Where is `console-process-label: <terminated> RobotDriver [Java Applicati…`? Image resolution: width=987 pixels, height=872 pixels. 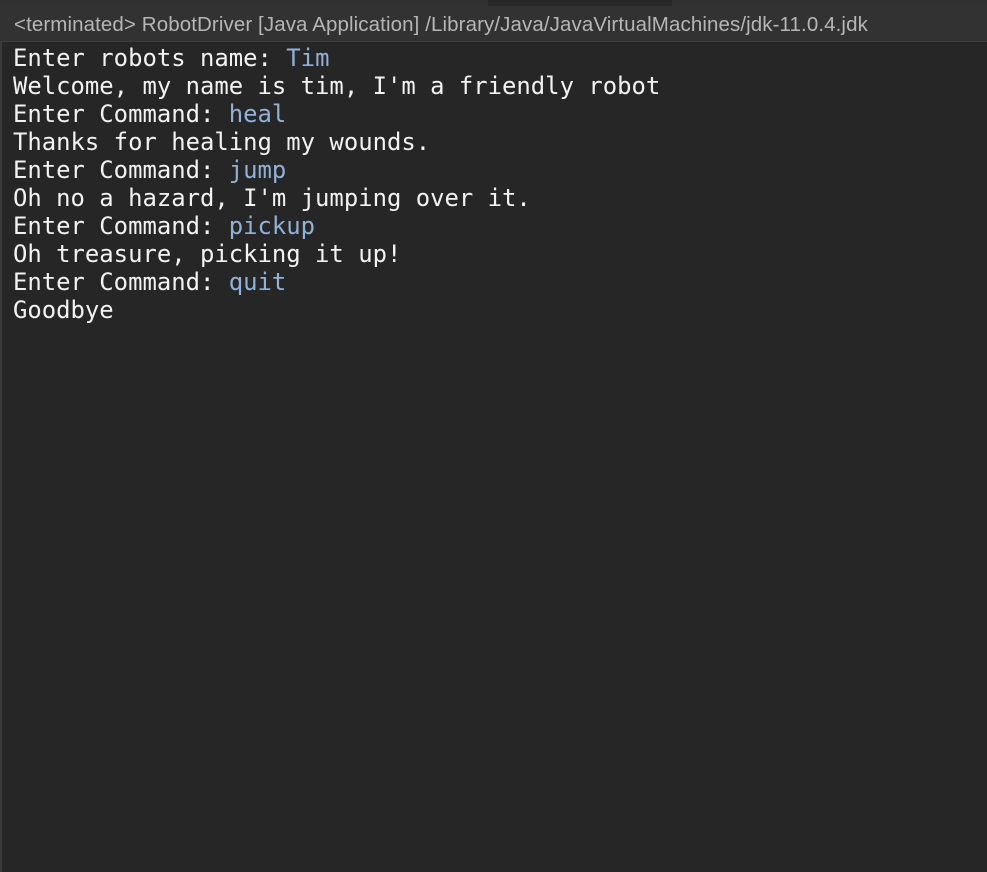 console-process-label: <terminated> RobotDriver [Java Applicati… is located at coordinates (441, 24).